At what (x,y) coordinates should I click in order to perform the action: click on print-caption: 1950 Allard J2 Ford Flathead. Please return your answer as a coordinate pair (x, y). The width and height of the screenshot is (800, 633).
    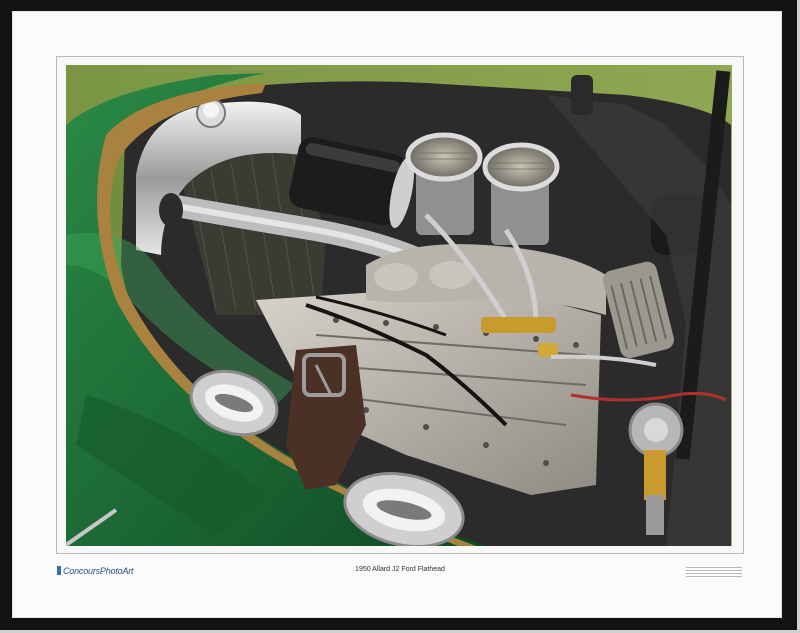
    Looking at the image, I should click on (400, 569).